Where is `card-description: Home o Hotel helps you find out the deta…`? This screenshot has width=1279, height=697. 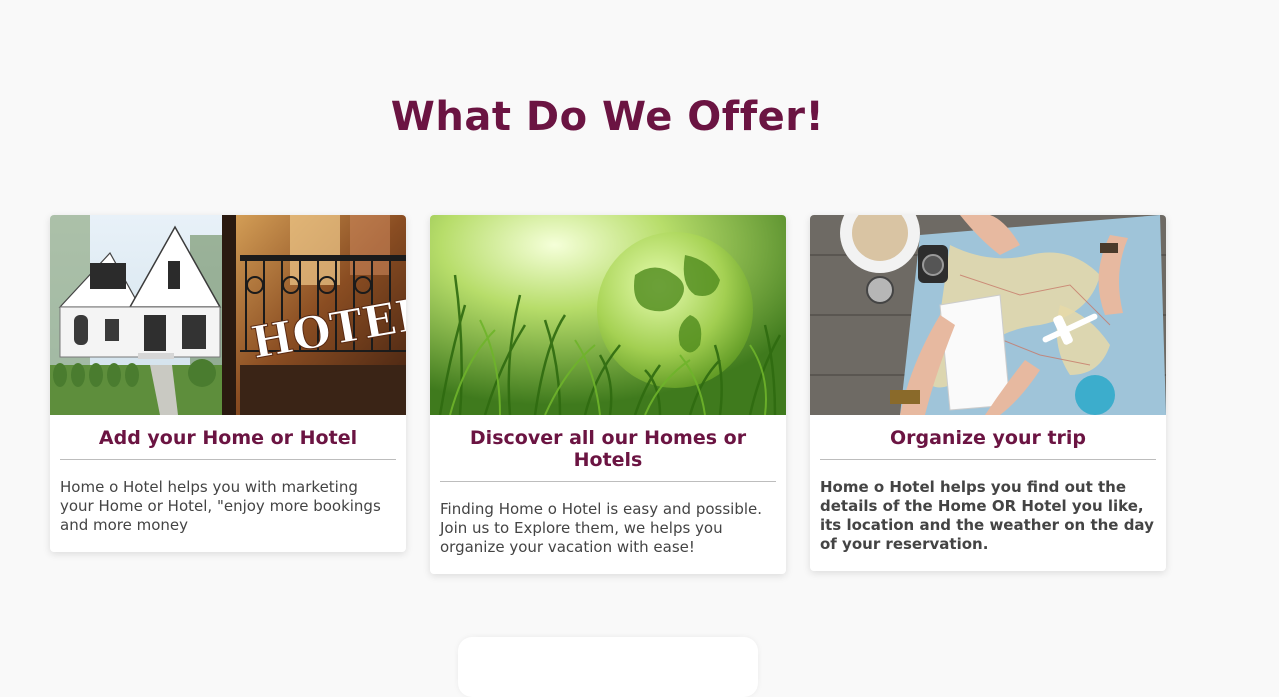
card-description: Home o Hotel helps you find out the deta… is located at coordinates (987, 515).